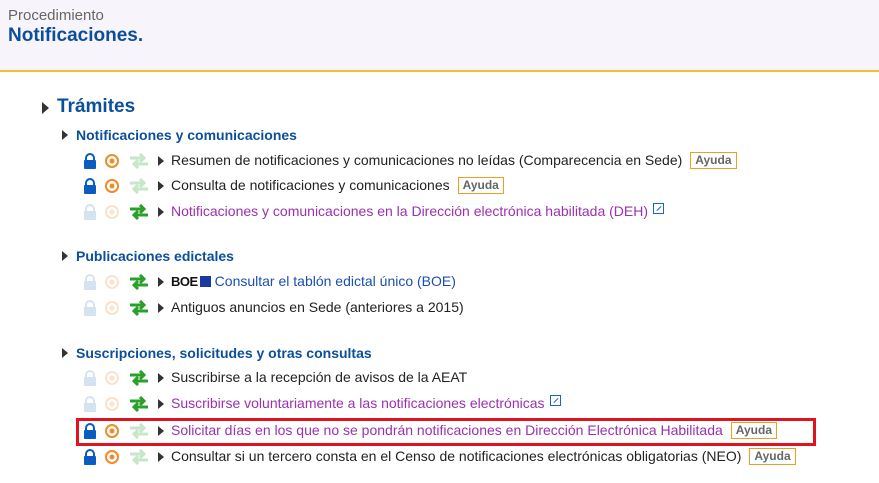  What do you see at coordinates (96, 106) in the screenshot?
I see `section-title: Trámites` at bounding box center [96, 106].